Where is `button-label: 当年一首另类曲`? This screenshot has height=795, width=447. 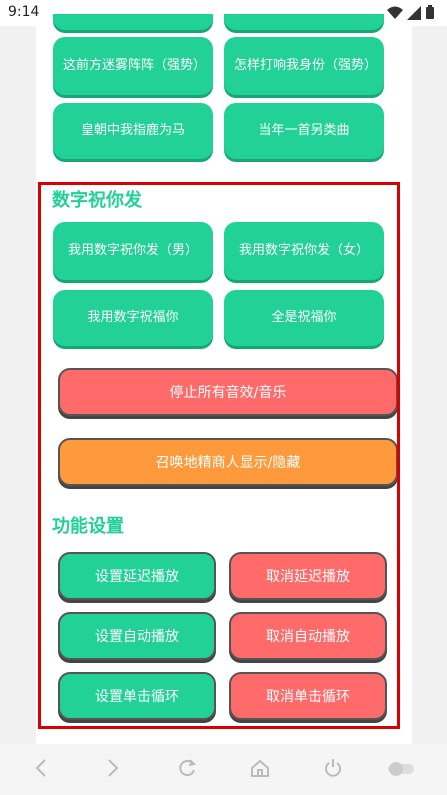
button-label: 当年一首另类曲 is located at coordinates (304, 130).